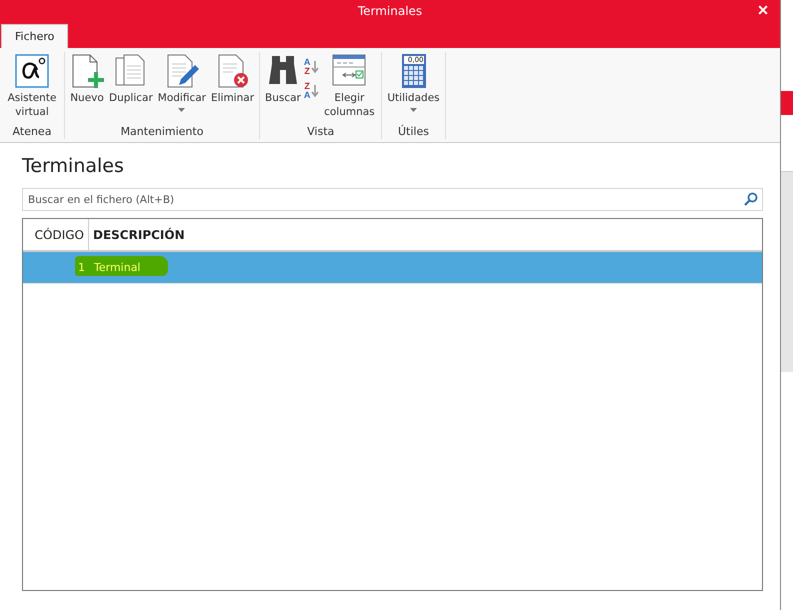 Image resolution: width=793 pixels, height=610 pixels. What do you see at coordinates (56, 234) in the screenshot?
I see `column-header: CÓDIGO` at bounding box center [56, 234].